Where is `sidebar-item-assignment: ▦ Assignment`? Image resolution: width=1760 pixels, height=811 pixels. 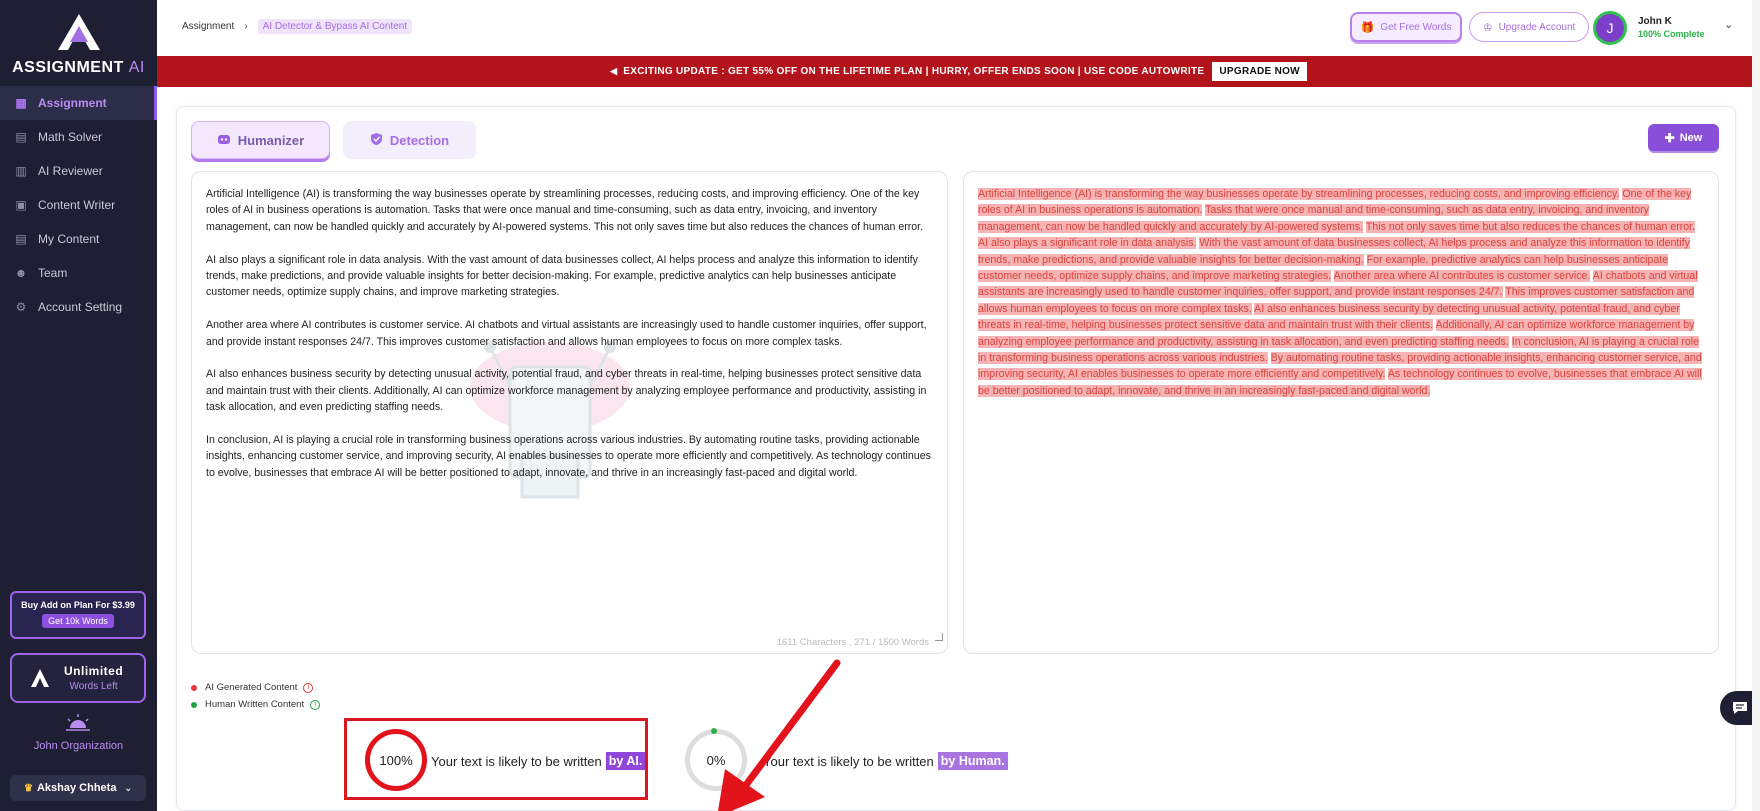 sidebar-item-assignment: ▦ Assignment is located at coordinates (78, 103).